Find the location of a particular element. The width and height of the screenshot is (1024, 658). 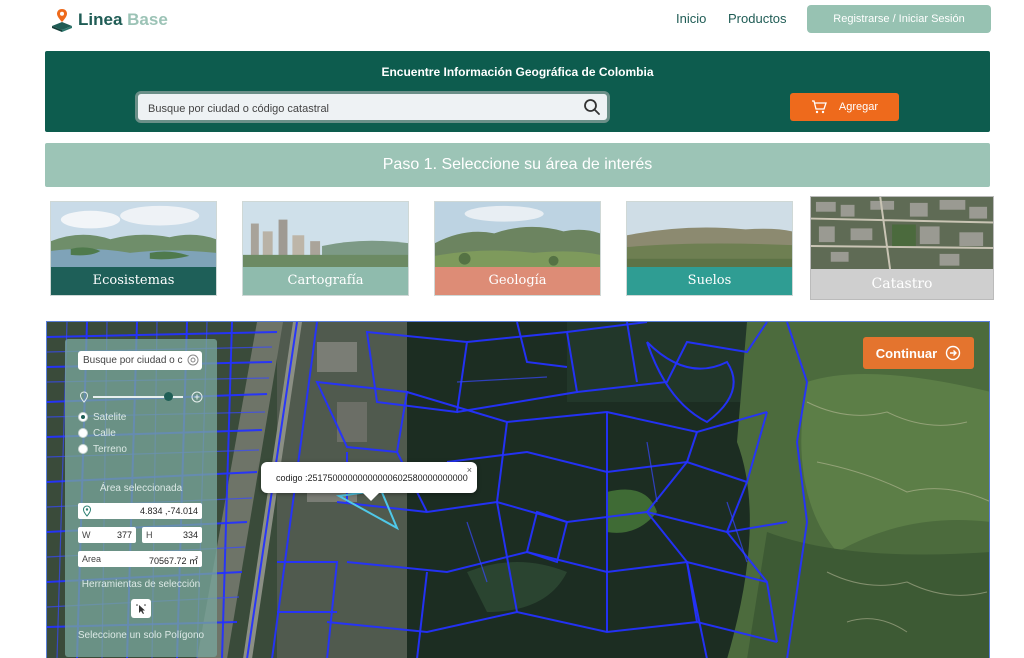

nav-productos: Productos is located at coordinates (757, 18).